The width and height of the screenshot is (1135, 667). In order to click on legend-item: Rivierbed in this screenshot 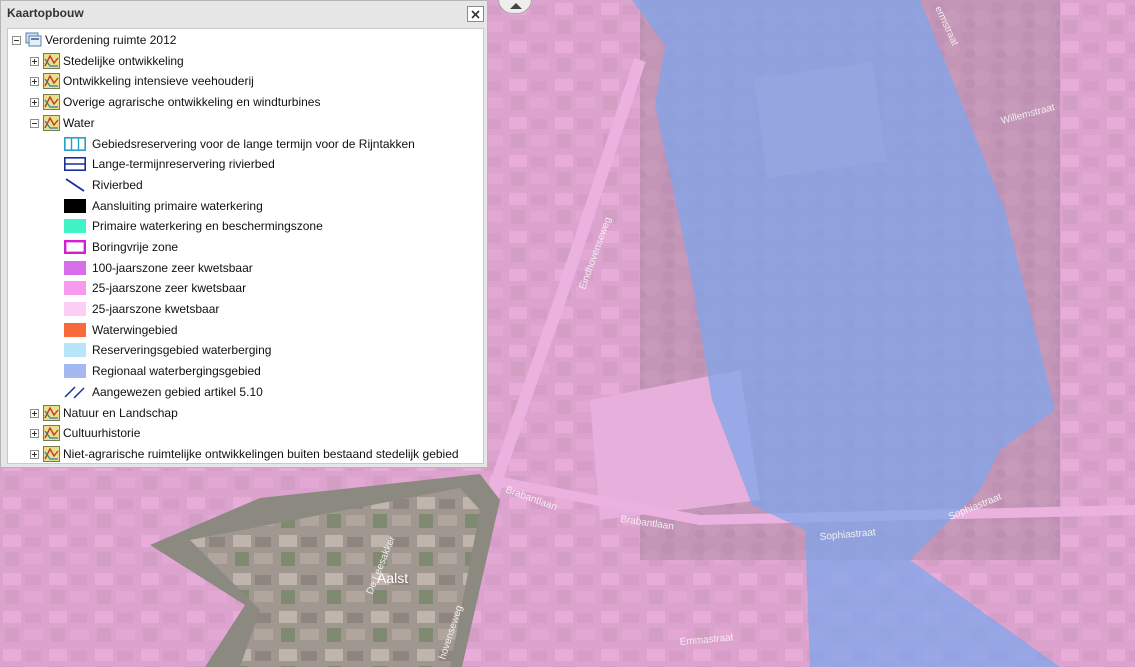, I will do `click(103, 185)`.